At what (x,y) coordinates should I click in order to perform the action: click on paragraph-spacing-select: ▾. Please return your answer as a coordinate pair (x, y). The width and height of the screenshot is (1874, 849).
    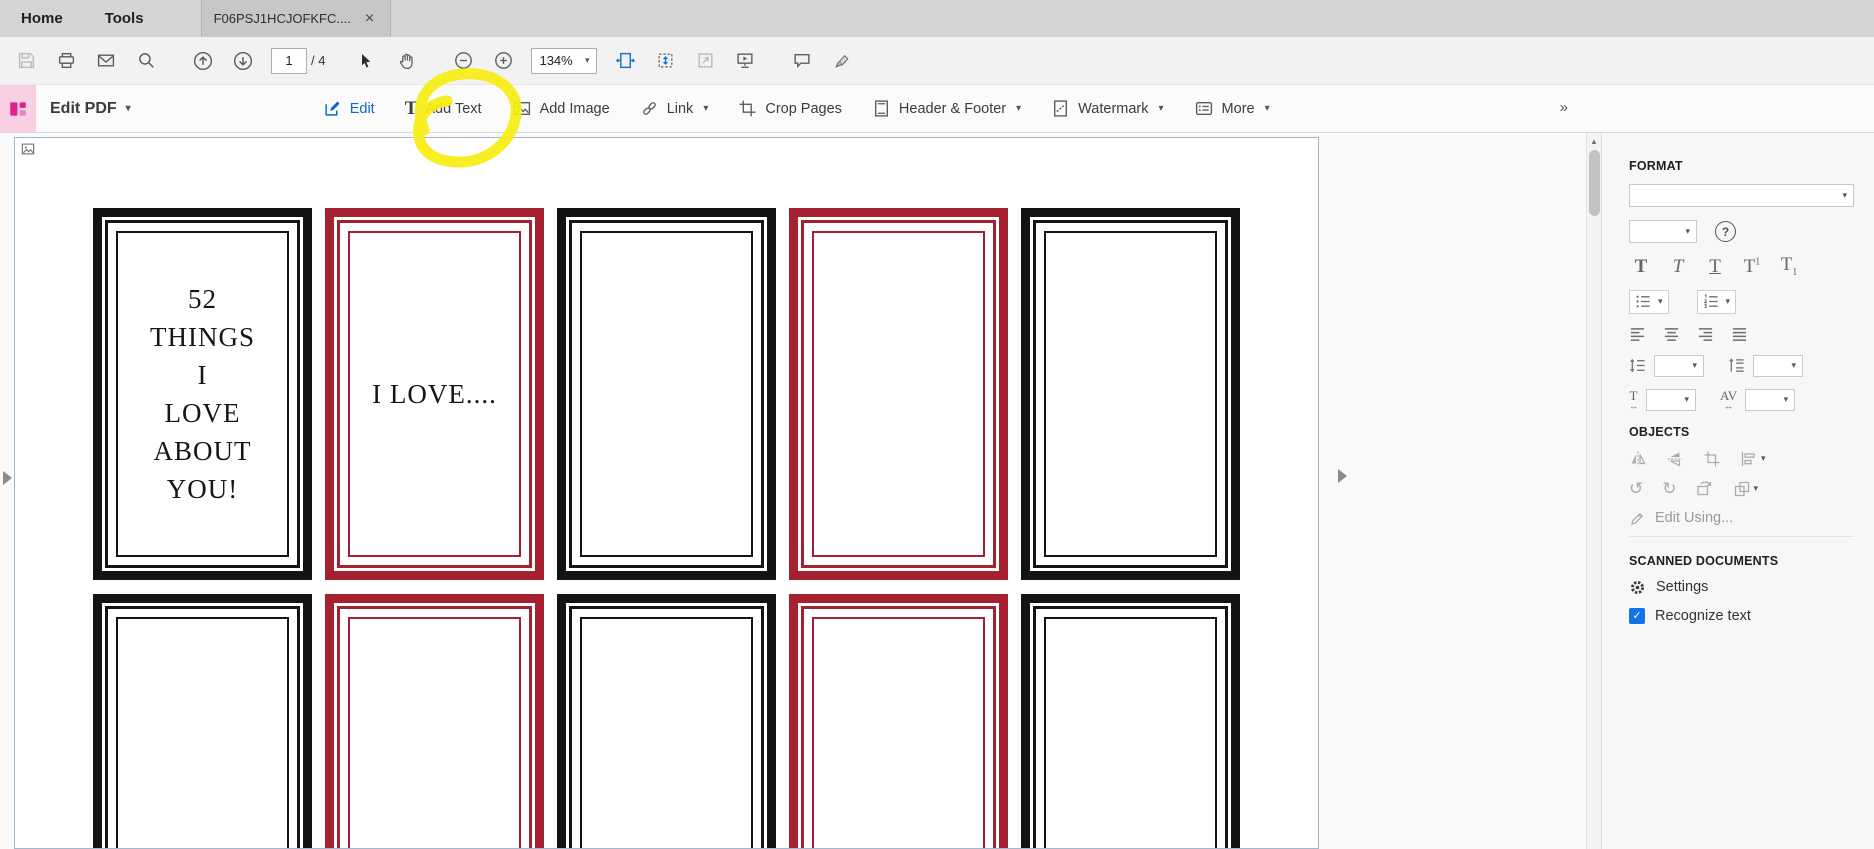
    Looking at the image, I should click on (1778, 365).